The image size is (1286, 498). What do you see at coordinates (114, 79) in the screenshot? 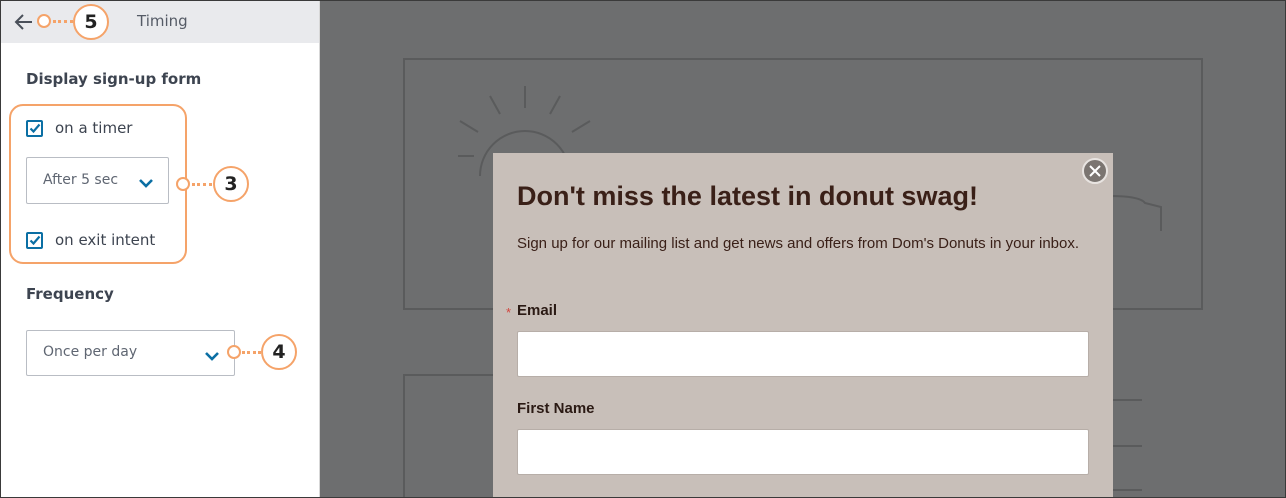
I see `display-section-title: Display sign-up form` at bounding box center [114, 79].